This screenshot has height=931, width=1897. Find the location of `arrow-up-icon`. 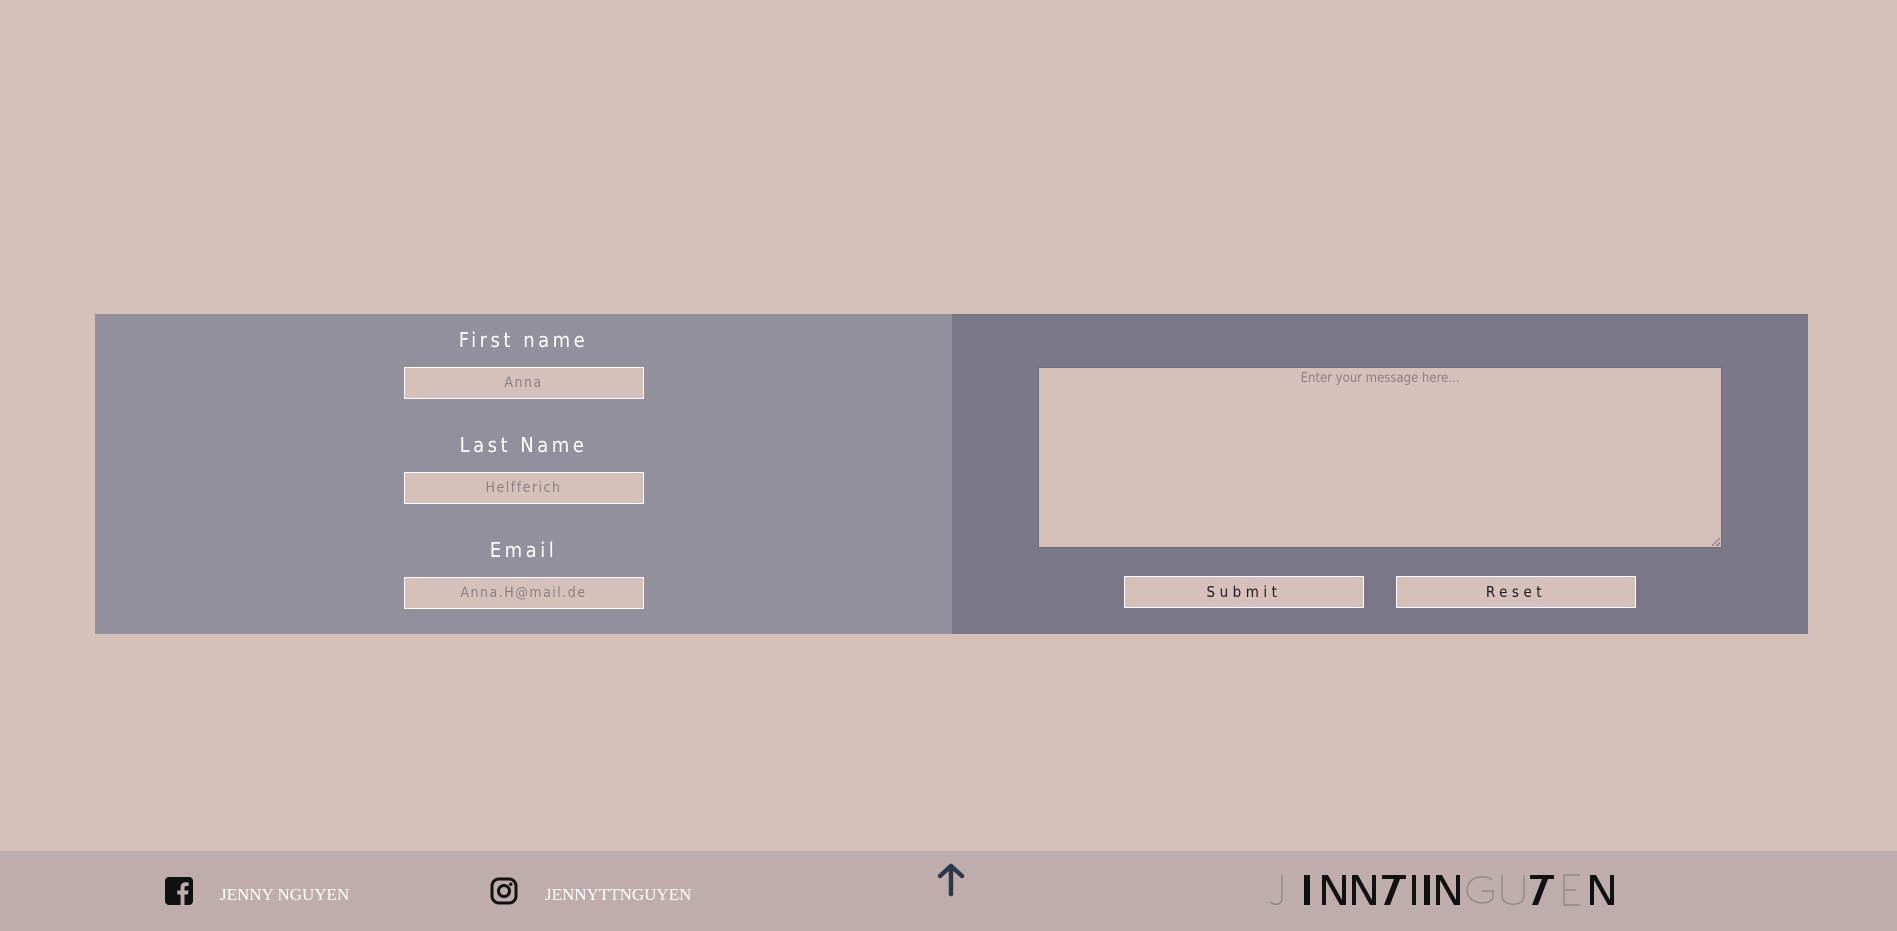

arrow-up-icon is located at coordinates (951, 880).